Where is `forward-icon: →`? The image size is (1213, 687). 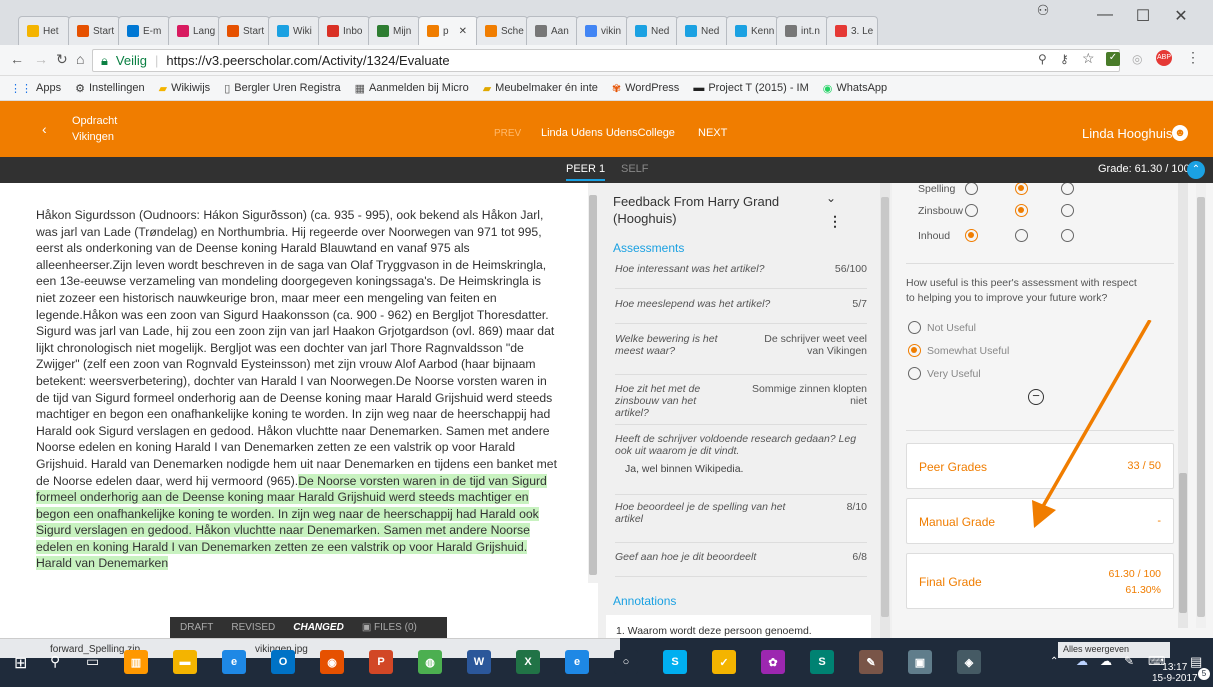 forward-icon: → is located at coordinates (41, 59).